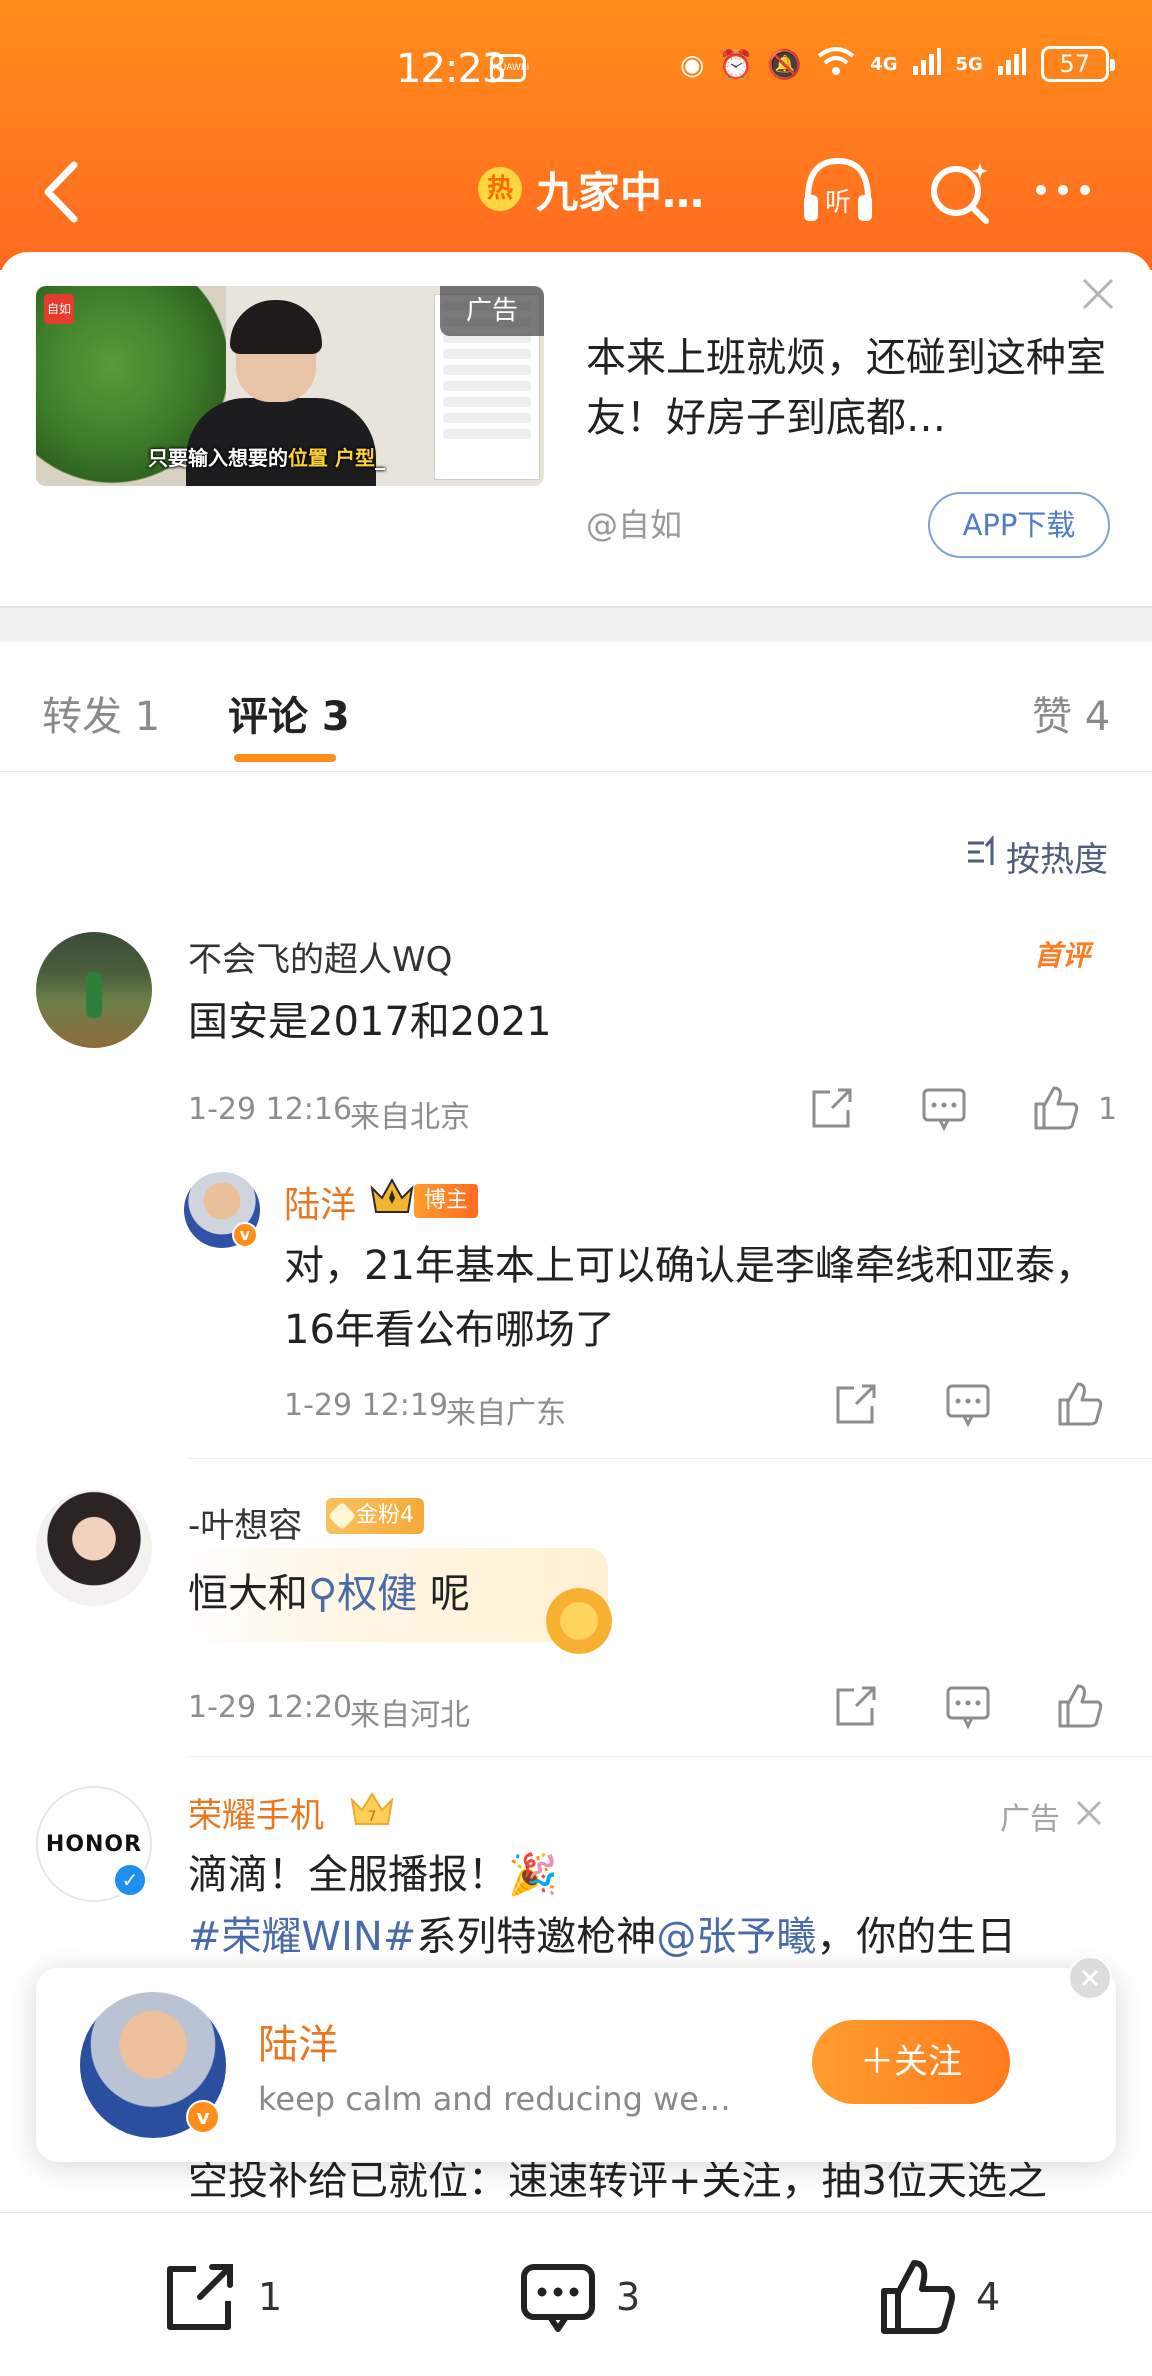 Image resolution: width=1152 pixels, height=2376 pixels. I want to click on ad-source: @自如, so click(634, 523).